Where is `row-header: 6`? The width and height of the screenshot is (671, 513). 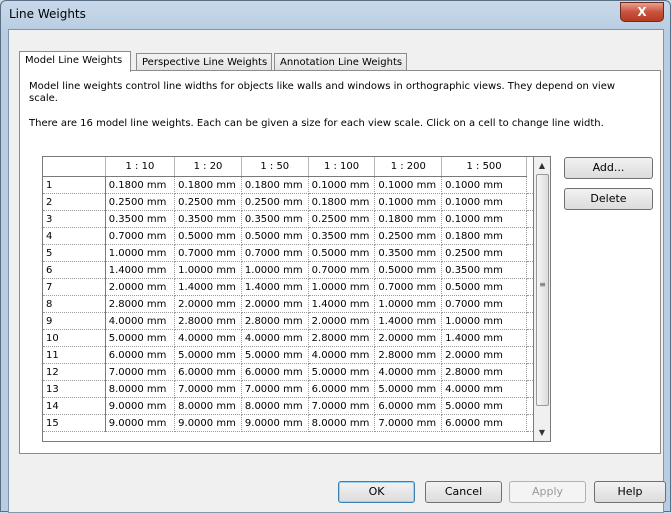 row-header: 6 is located at coordinates (74, 270).